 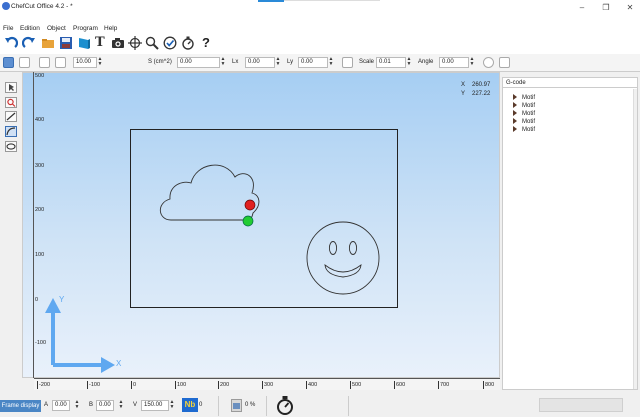 What do you see at coordinates (209, 192) in the screenshot?
I see `cloud-shape` at bounding box center [209, 192].